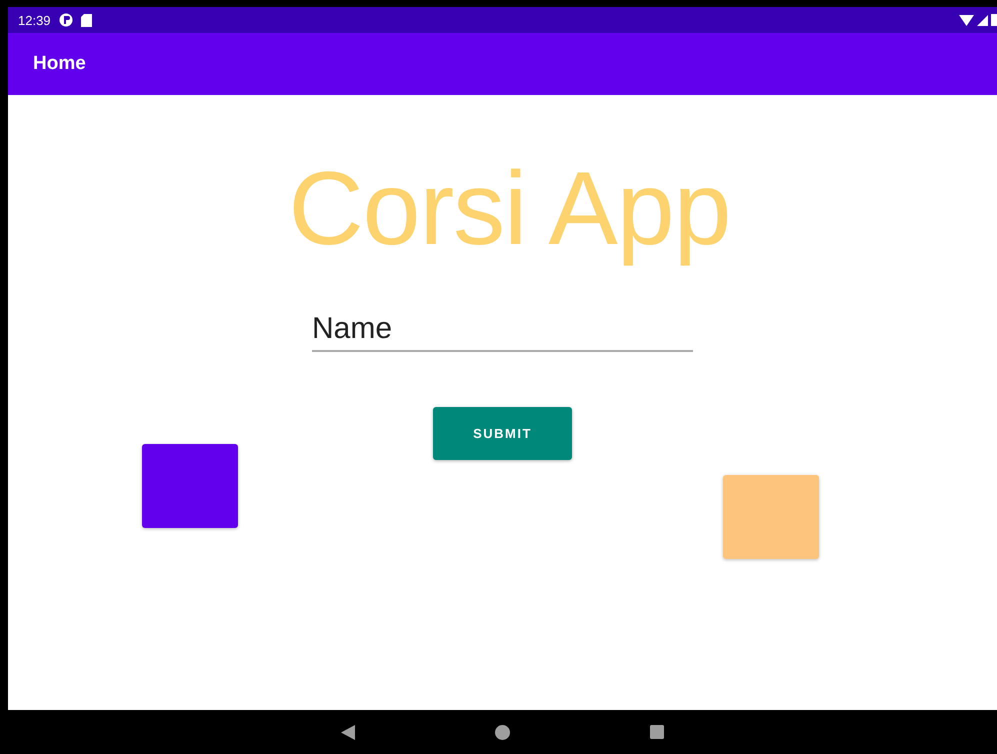  What do you see at coordinates (509, 209) in the screenshot?
I see `app-title: Corsi App` at bounding box center [509, 209].